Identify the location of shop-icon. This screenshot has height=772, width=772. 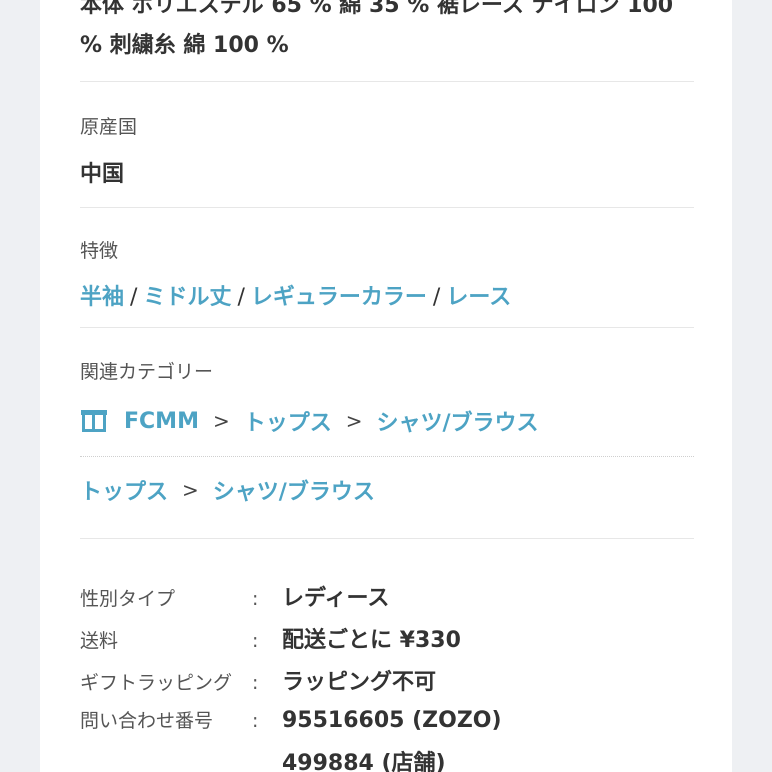
(94, 421).